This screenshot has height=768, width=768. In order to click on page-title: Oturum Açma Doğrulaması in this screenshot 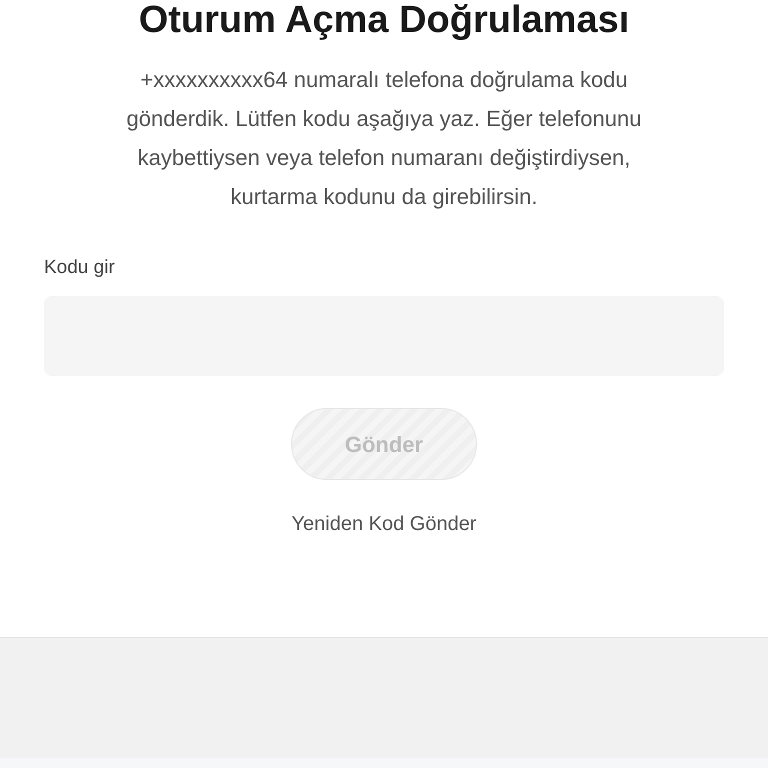, I will do `click(384, 20)`.